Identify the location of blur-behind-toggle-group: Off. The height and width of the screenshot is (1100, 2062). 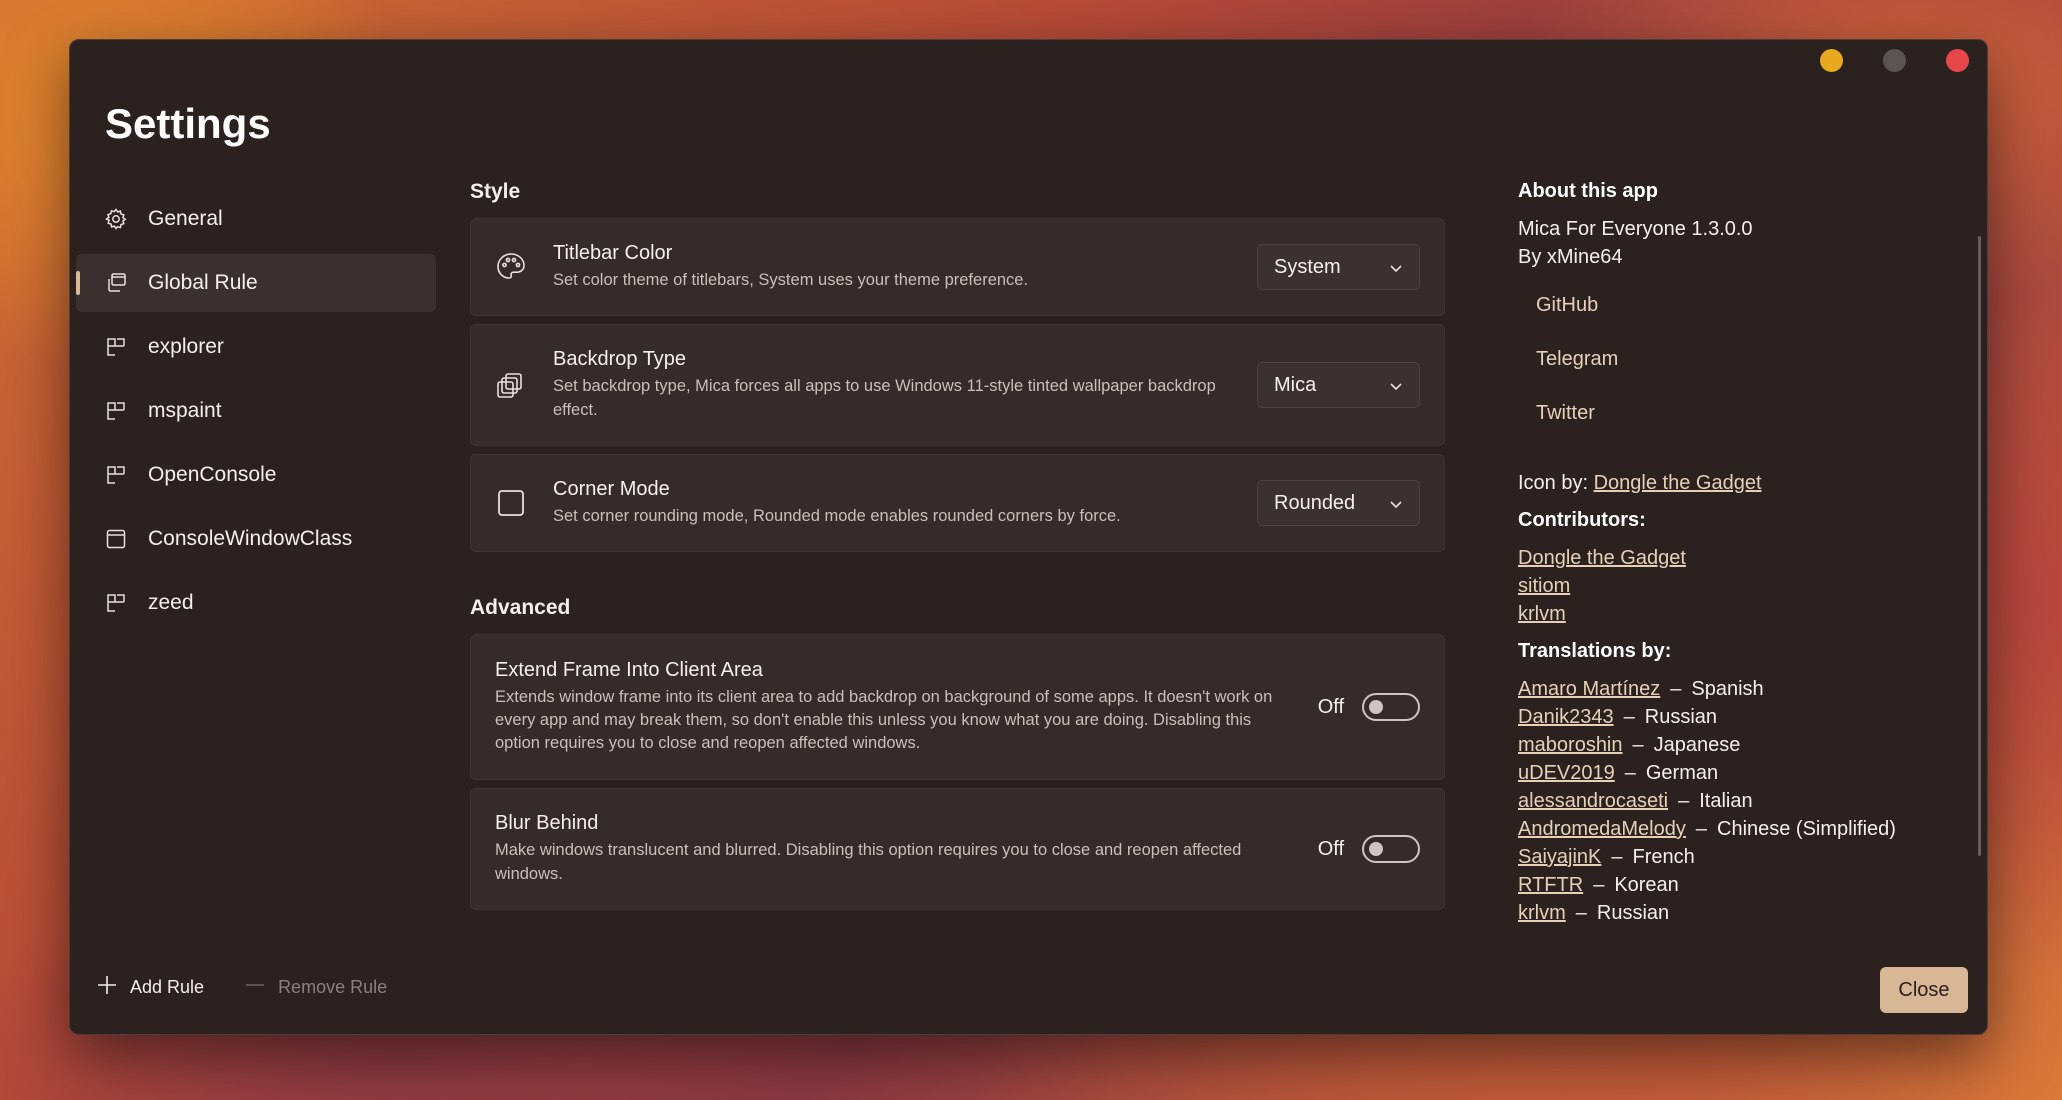
(1369, 849).